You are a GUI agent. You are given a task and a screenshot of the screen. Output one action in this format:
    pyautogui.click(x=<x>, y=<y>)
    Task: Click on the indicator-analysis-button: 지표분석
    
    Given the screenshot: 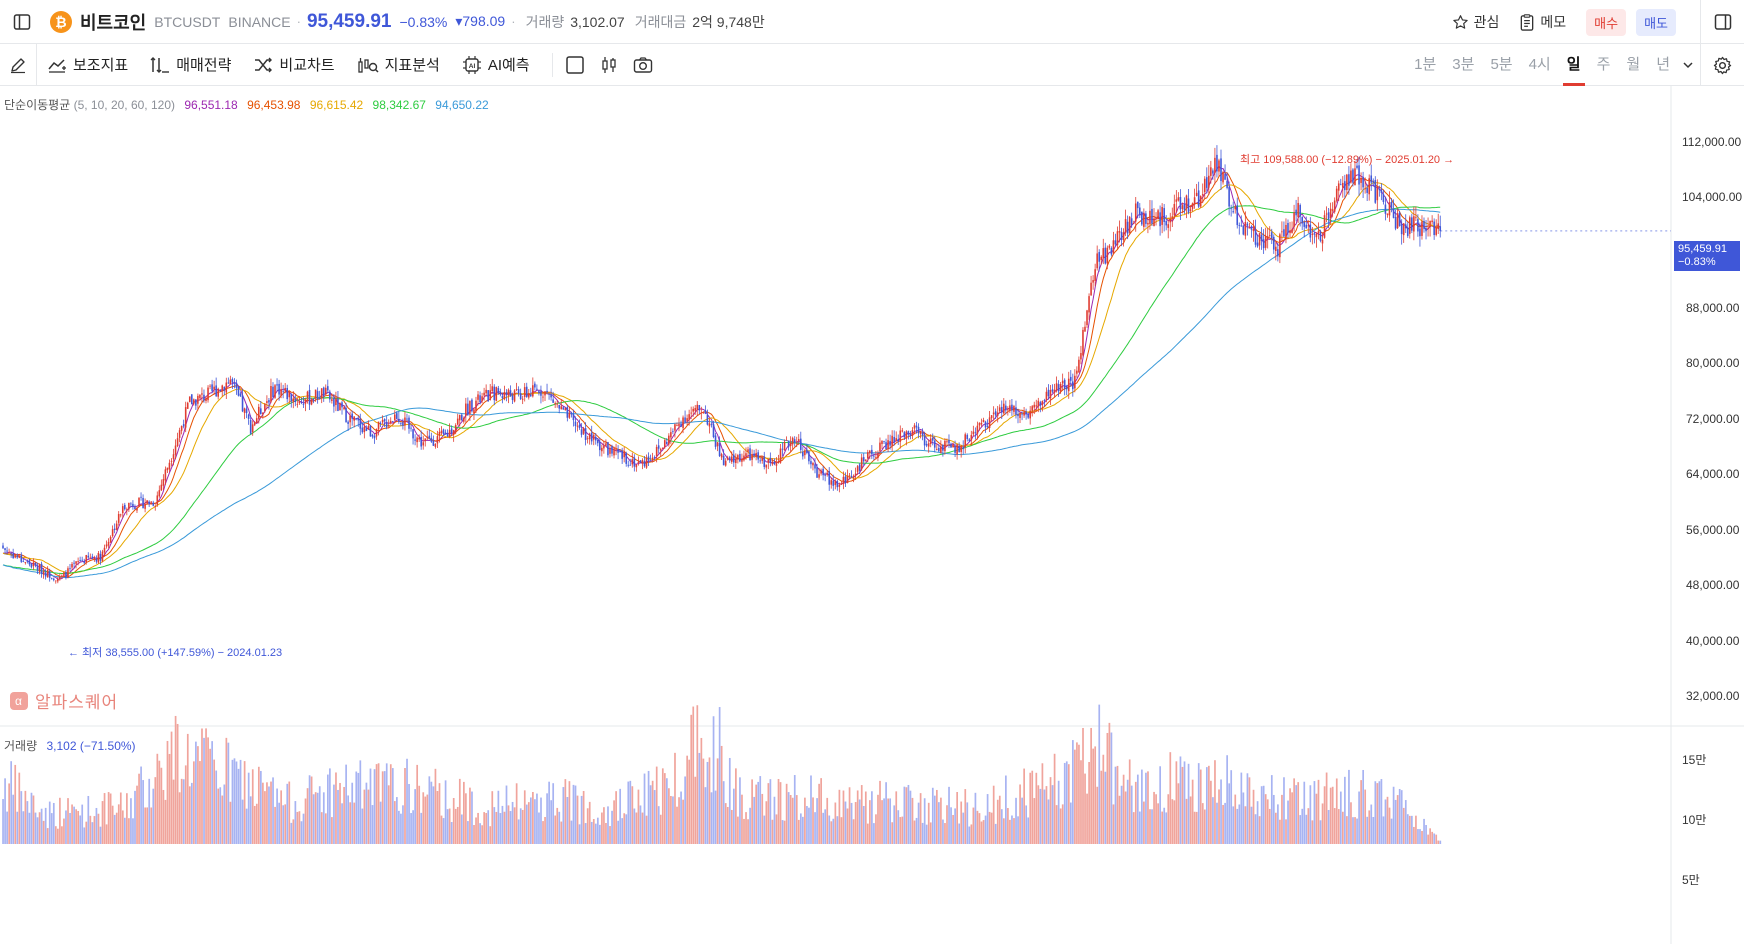 What is the action you would take?
    pyautogui.click(x=398, y=64)
    